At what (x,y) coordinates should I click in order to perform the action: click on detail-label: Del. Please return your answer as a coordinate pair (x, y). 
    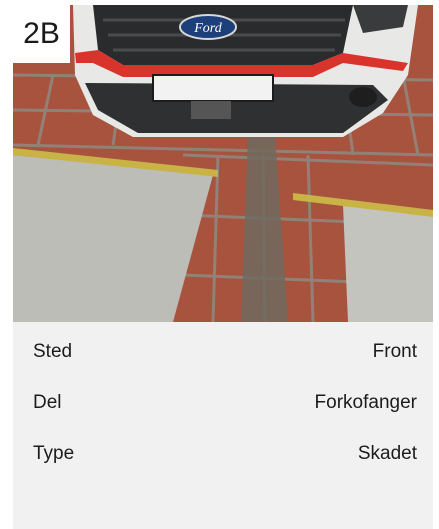
    Looking at the image, I should click on (47, 402).